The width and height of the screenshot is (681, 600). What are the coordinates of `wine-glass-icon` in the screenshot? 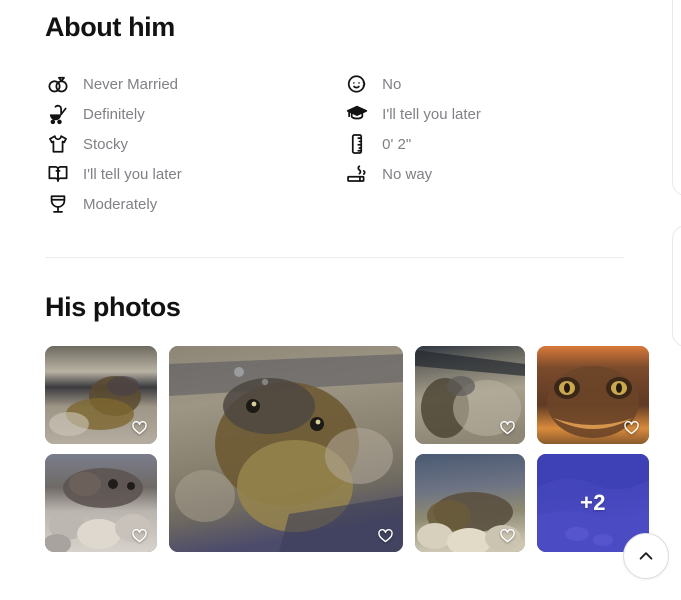 It's located at (58, 204).